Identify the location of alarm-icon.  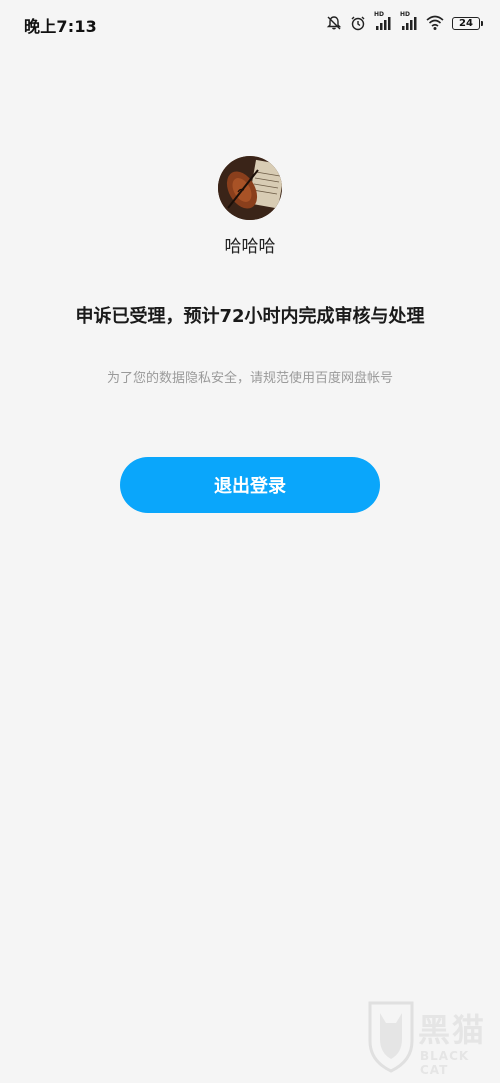
(358, 23).